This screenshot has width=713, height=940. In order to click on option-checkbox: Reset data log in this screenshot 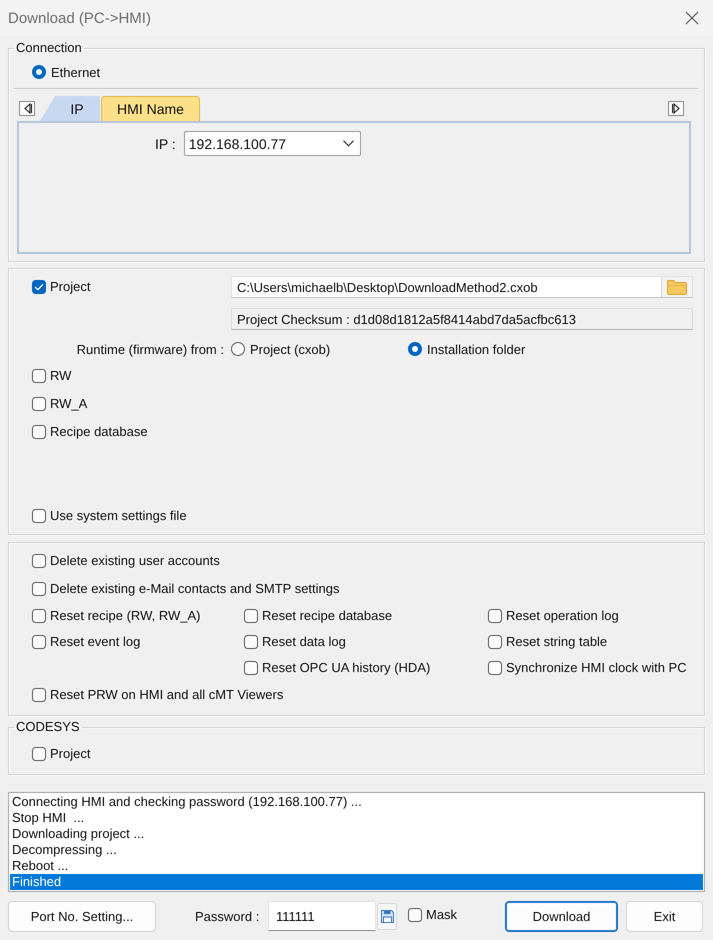, I will do `click(295, 642)`.